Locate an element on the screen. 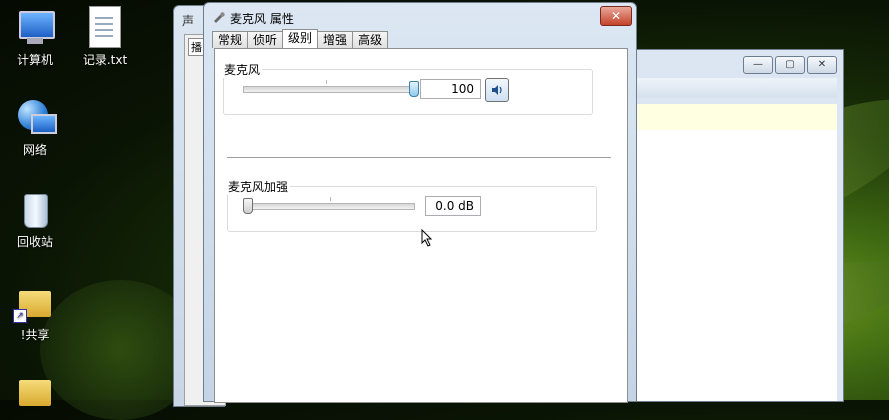 The image size is (889, 420). mouse-cursor-icon is located at coordinates (427, 238).